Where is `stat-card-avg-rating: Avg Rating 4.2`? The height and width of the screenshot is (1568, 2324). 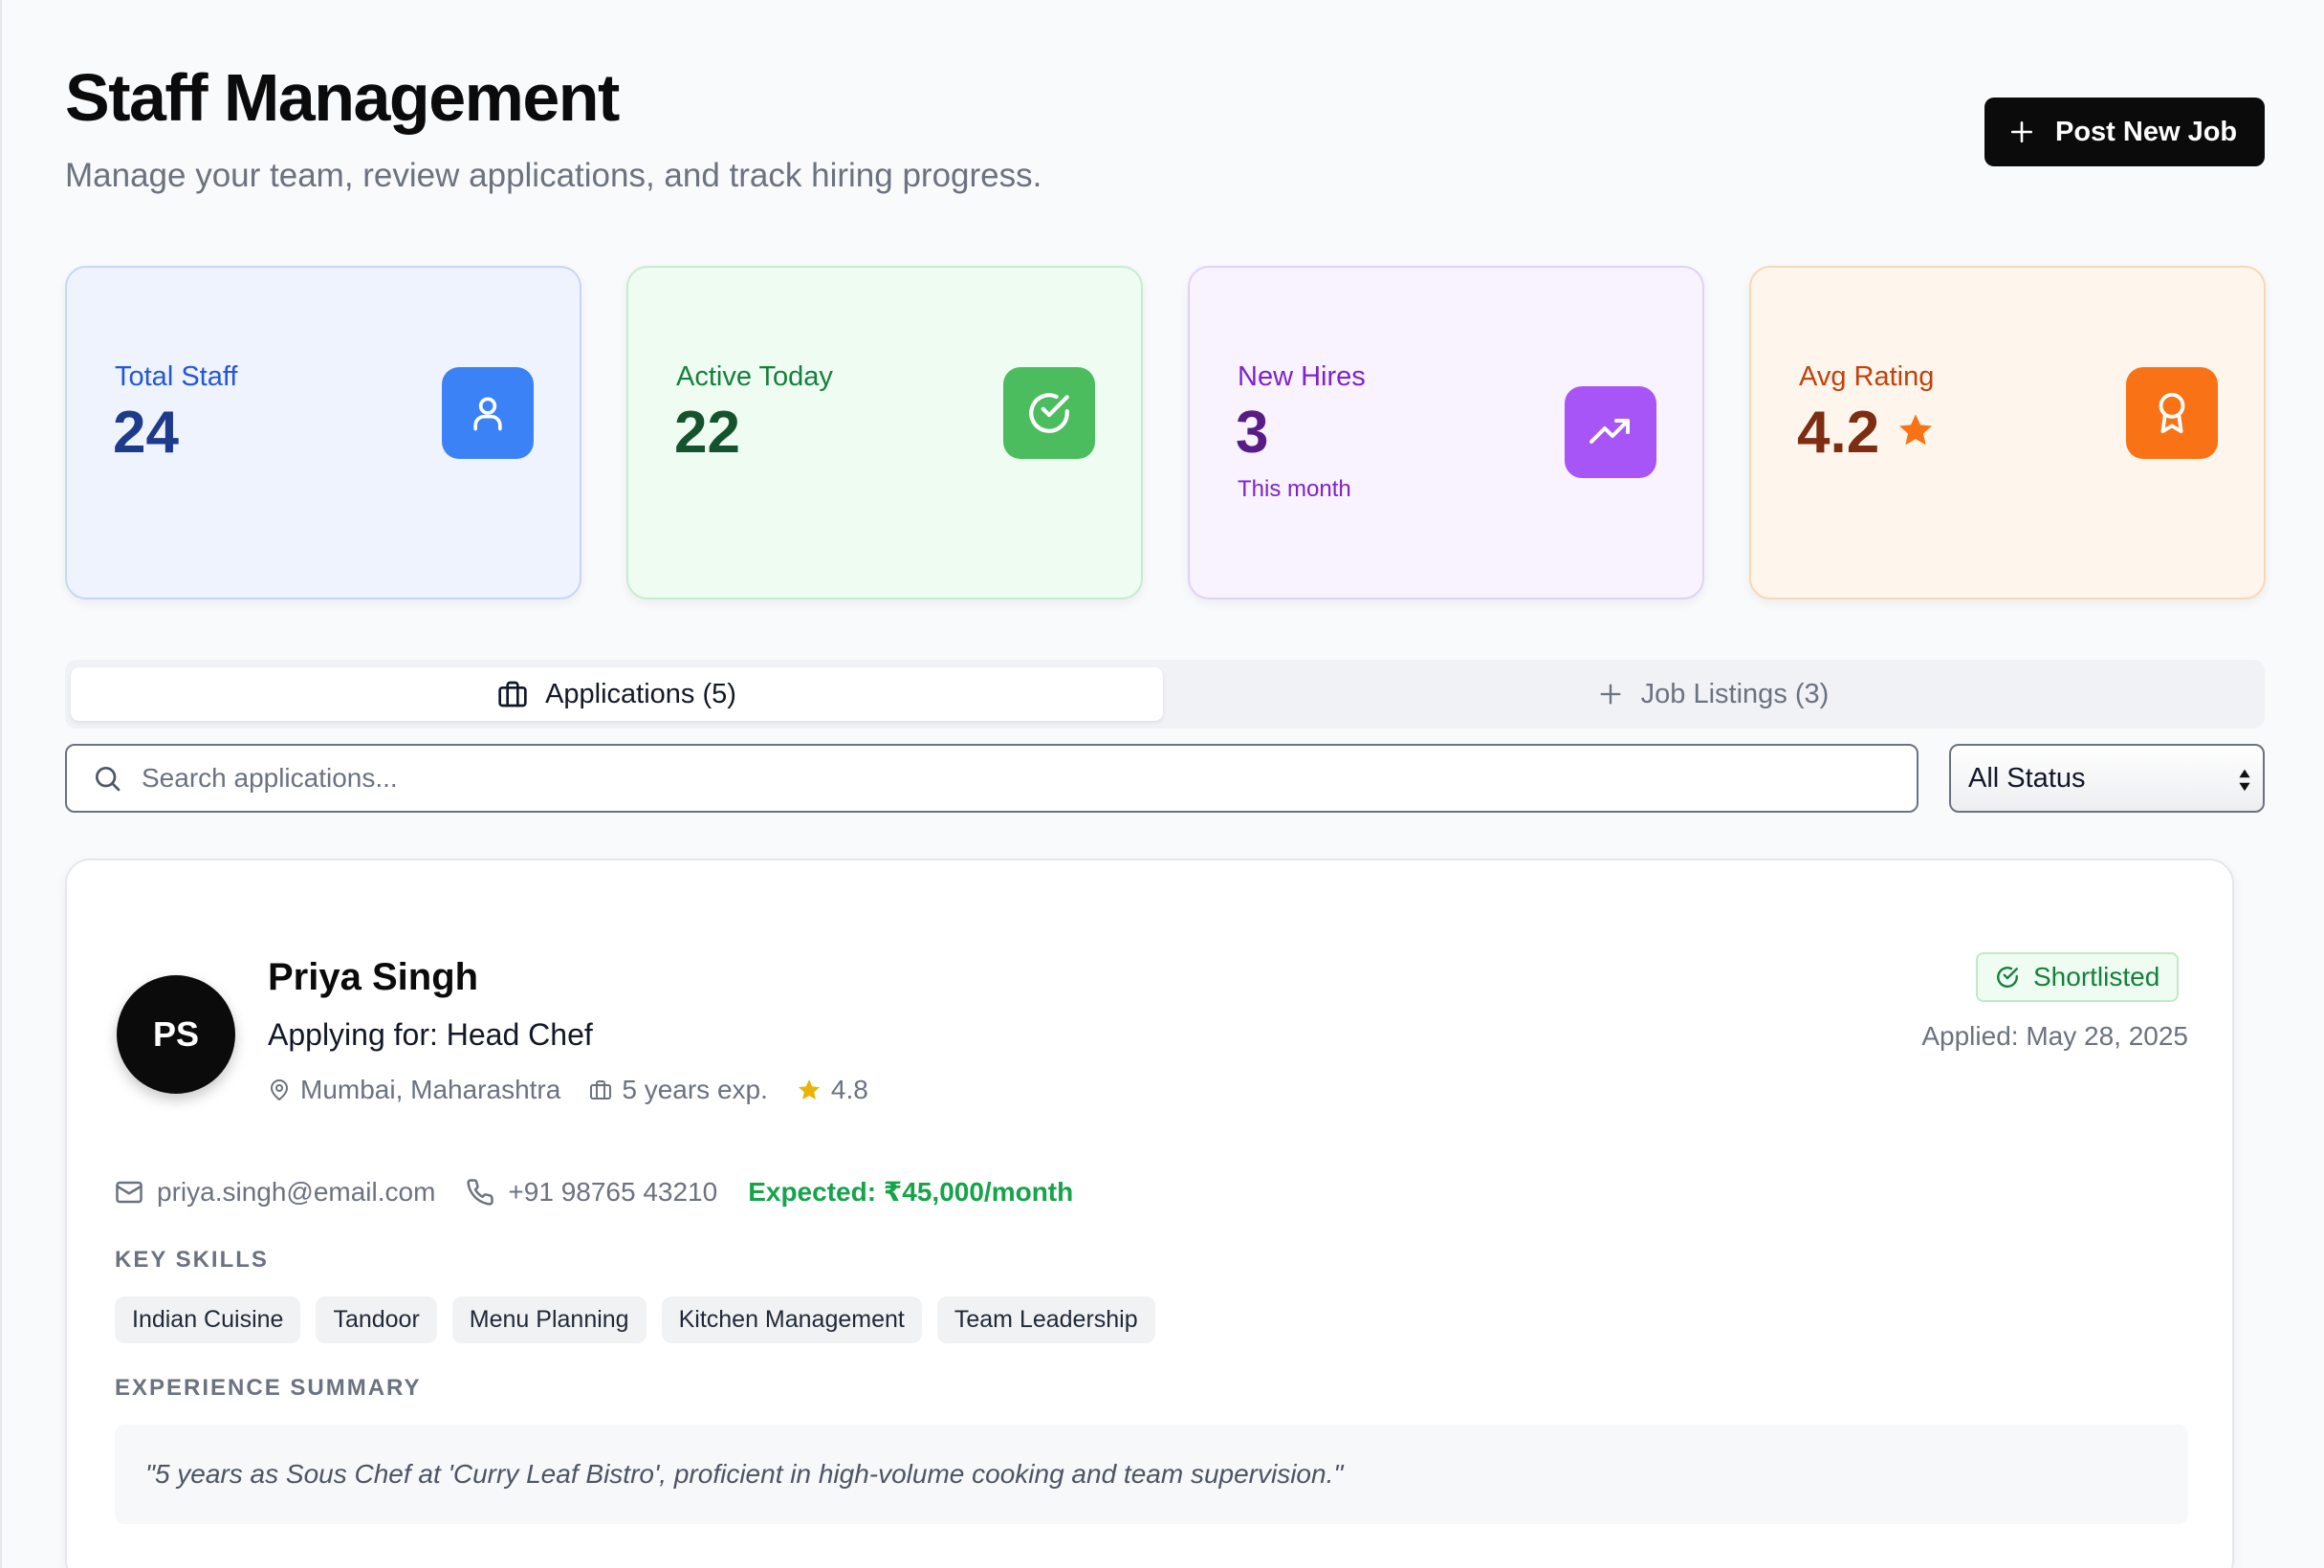 stat-card-avg-rating: Avg Rating 4.2 is located at coordinates (2007, 432).